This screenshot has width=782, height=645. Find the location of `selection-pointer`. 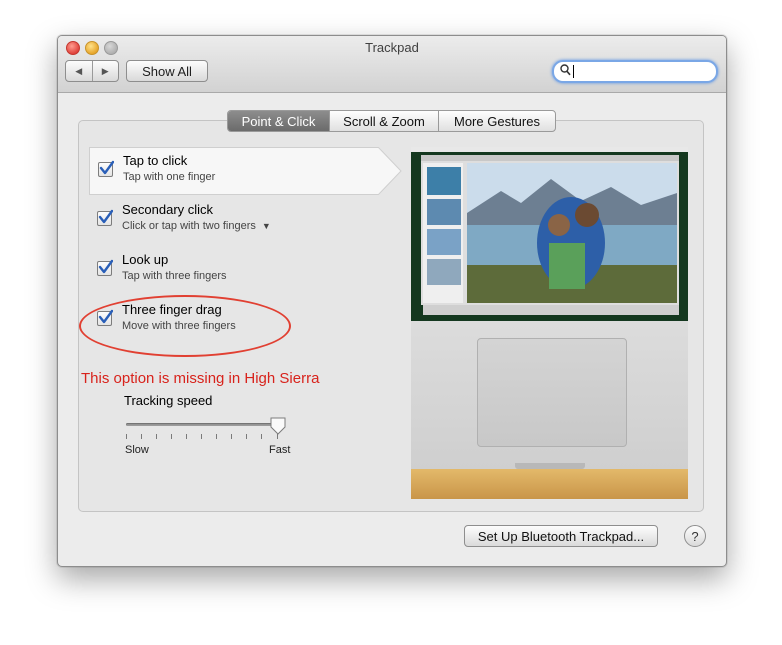

selection-pointer is located at coordinates (390, 171).